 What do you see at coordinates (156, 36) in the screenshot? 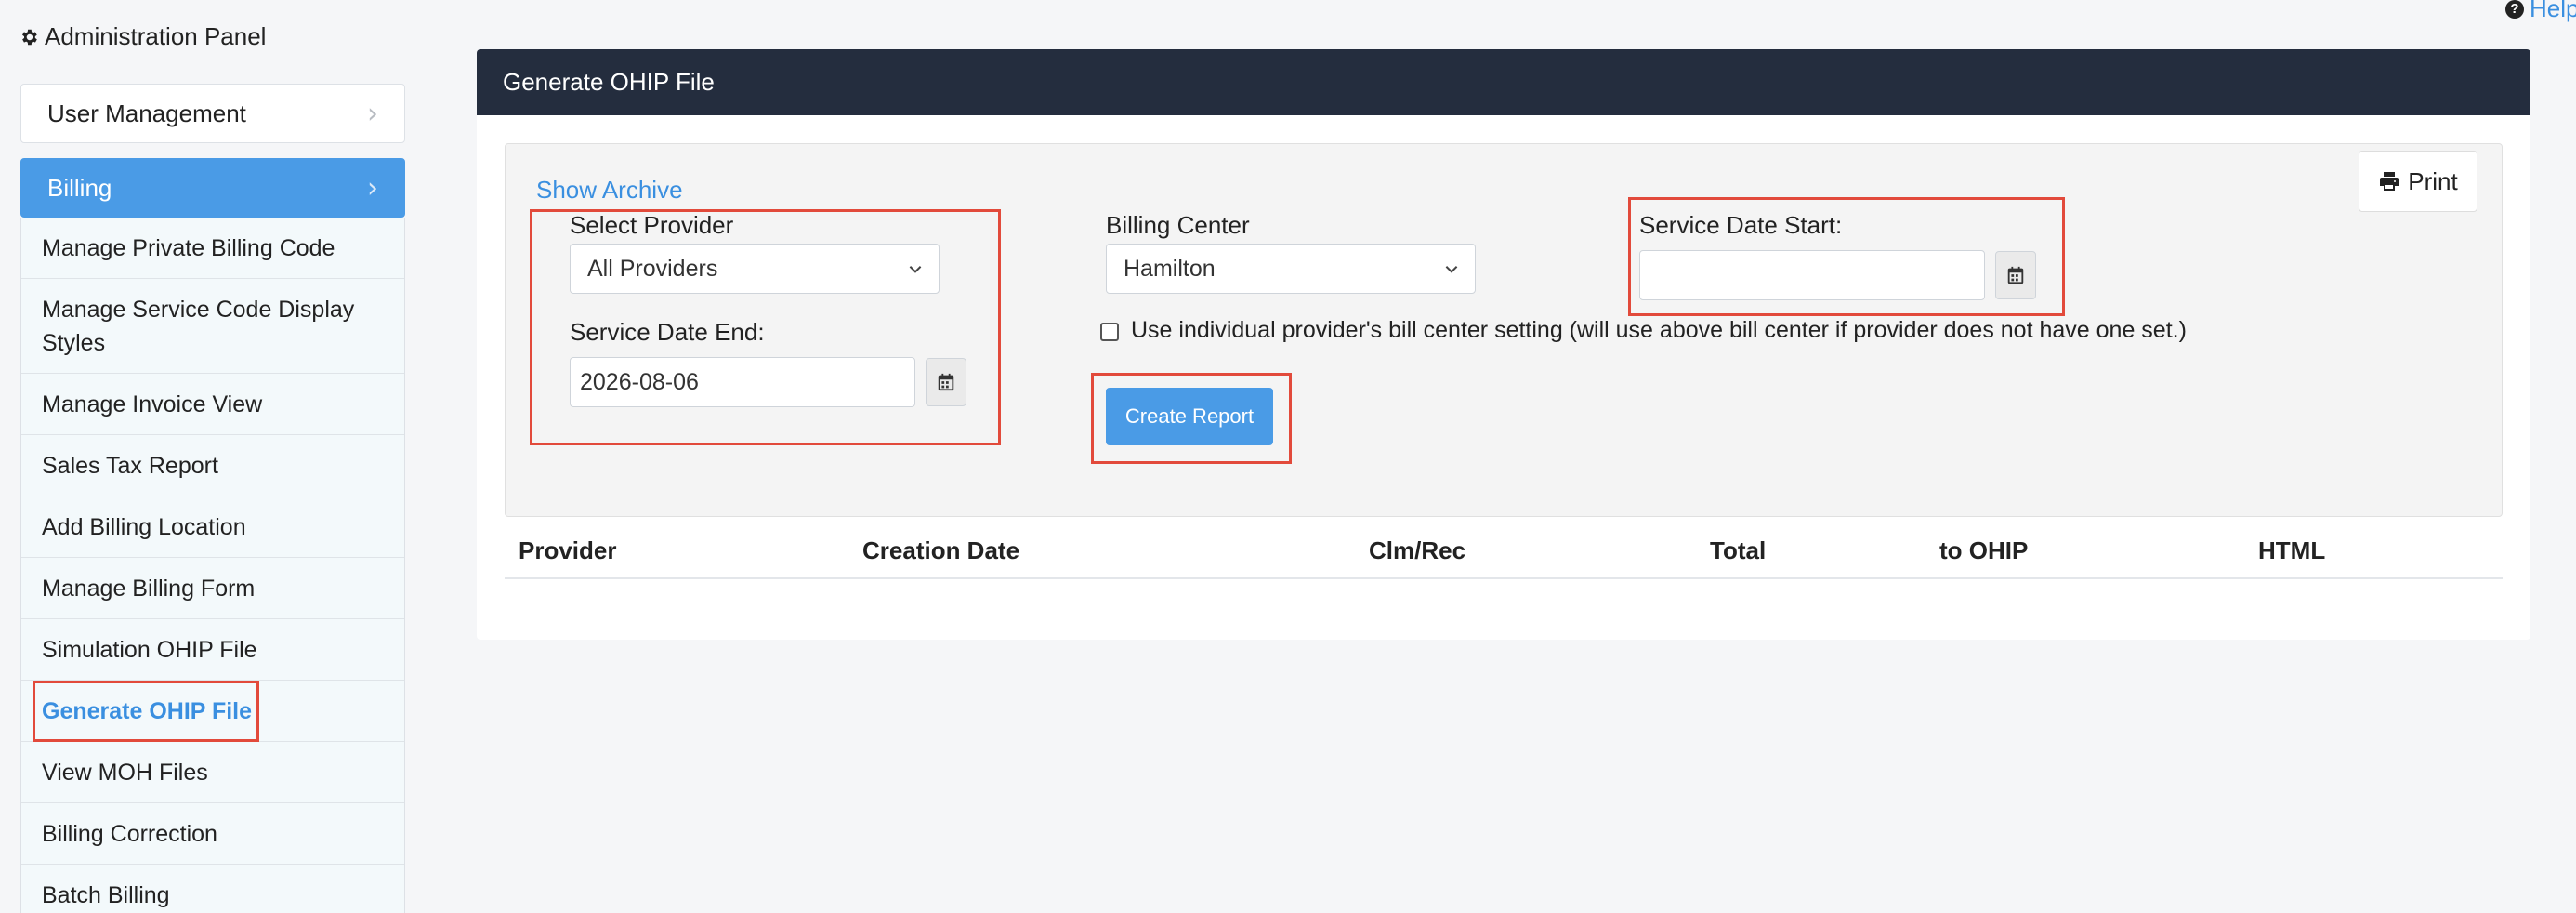
I see `admin-panel-title-text: Administration Panel` at bounding box center [156, 36].